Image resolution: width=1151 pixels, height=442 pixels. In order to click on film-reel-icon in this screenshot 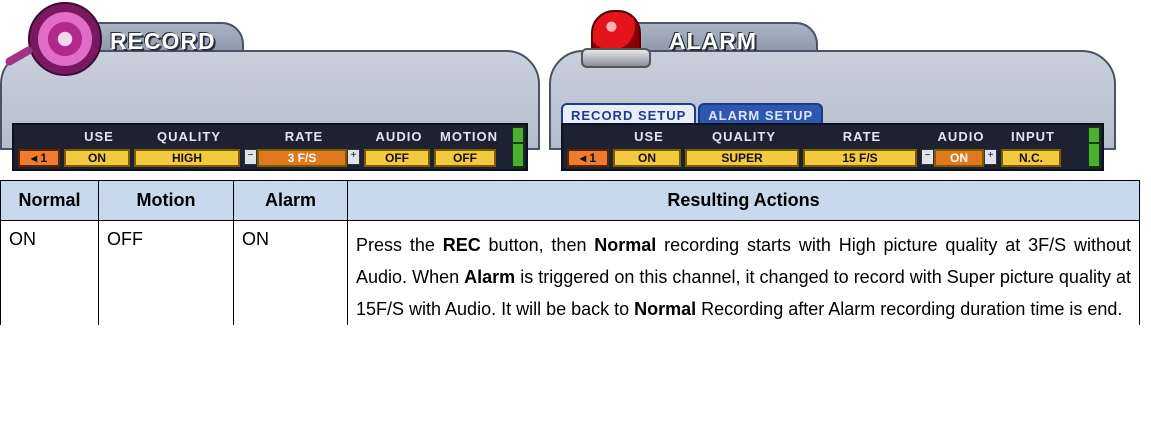, I will do `click(65, 39)`.